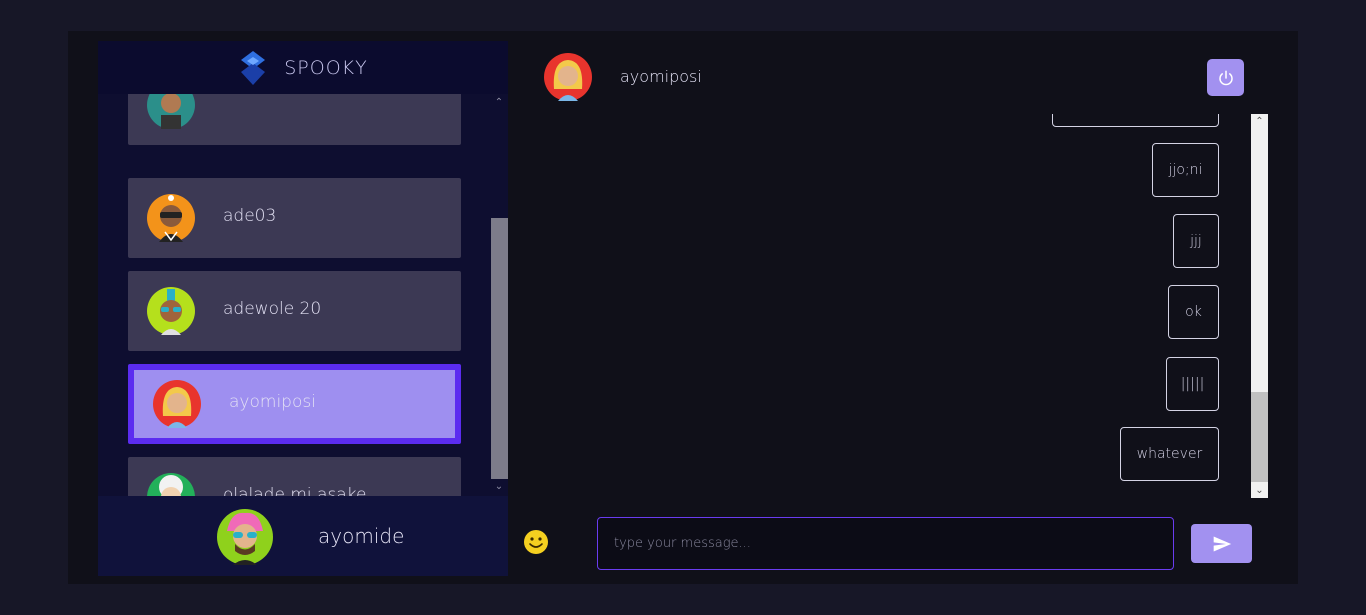  Describe the element at coordinates (171, 311) in the screenshot. I see `lime-mohawk-avatar-icon` at that location.